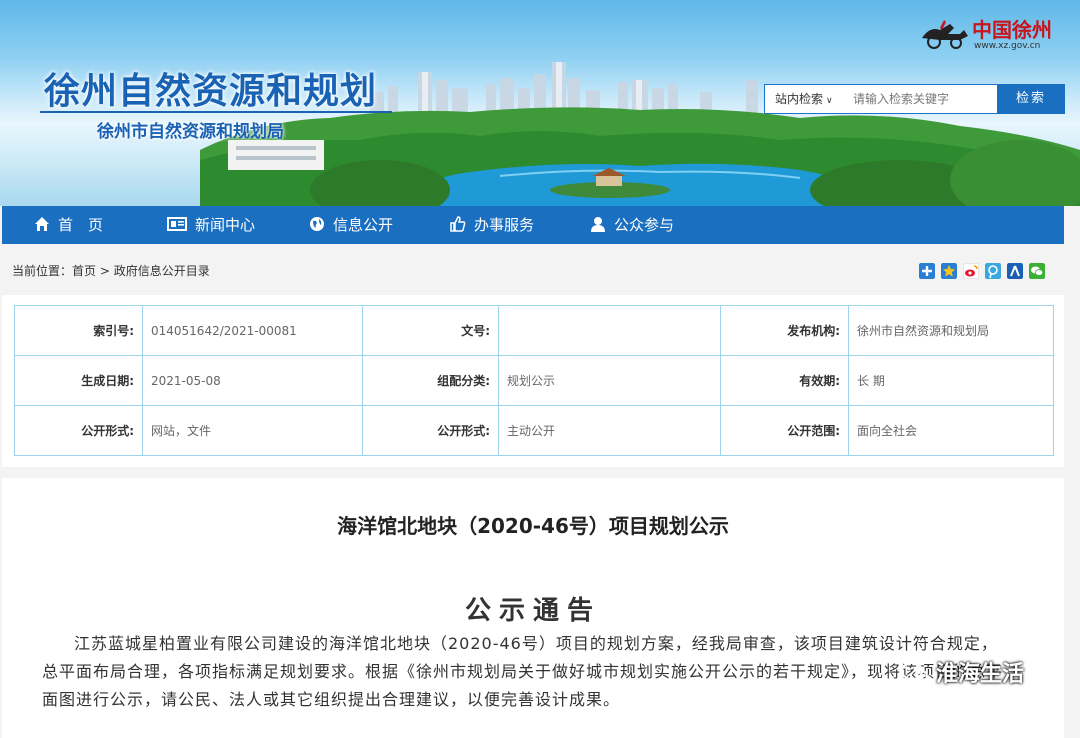  What do you see at coordinates (980, 674) in the screenshot?
I see `watermark-text: 淮海生活` at bounding box center [980, 674].